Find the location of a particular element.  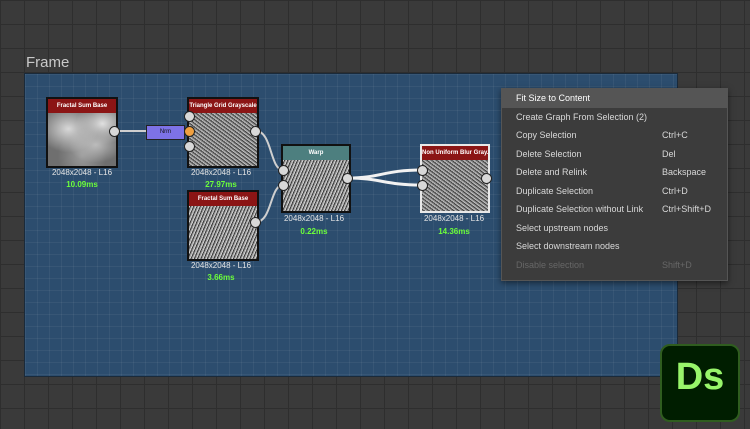

node-time: 27.97ms is located at coordinates (221, 184).